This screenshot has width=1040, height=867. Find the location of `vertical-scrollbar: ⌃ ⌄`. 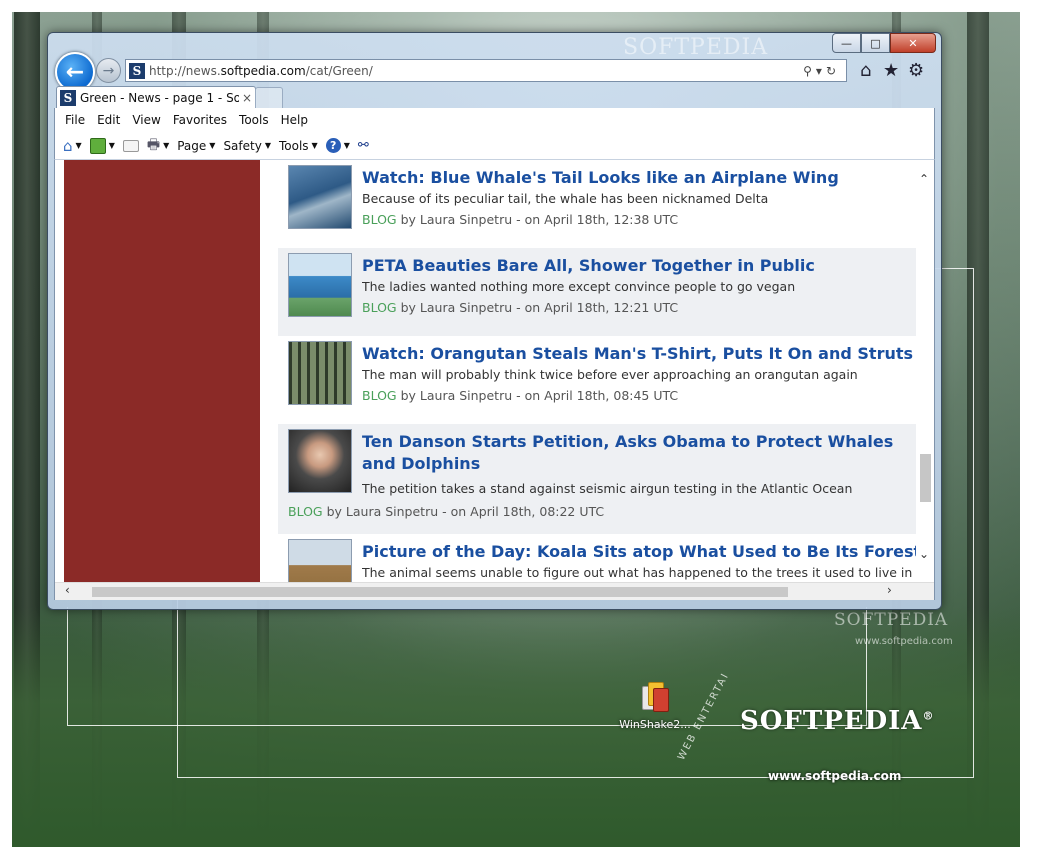

vertical-scrollbar: ⌃ ⌄ is located at coordinates (925, 372).